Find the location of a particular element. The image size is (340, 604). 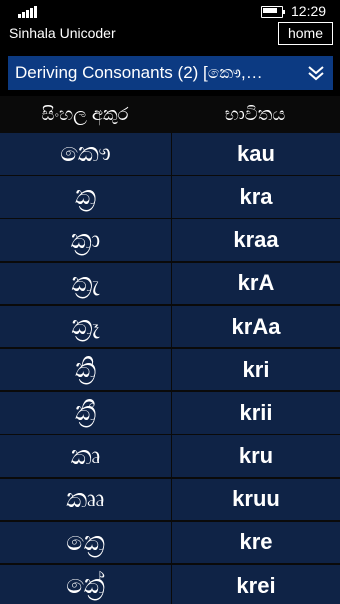

romanized-usage: kau is located at coordinates (256, 154).